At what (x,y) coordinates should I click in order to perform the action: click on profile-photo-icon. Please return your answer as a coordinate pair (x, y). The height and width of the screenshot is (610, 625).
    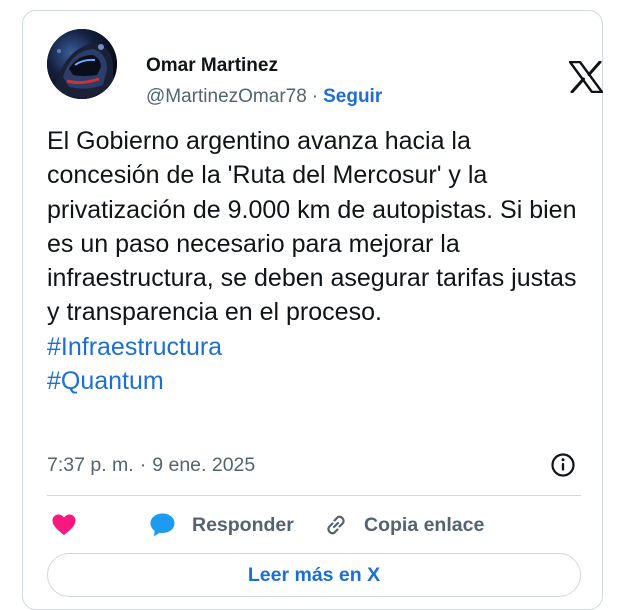
    Looking at the image, I should click on (82, 64).